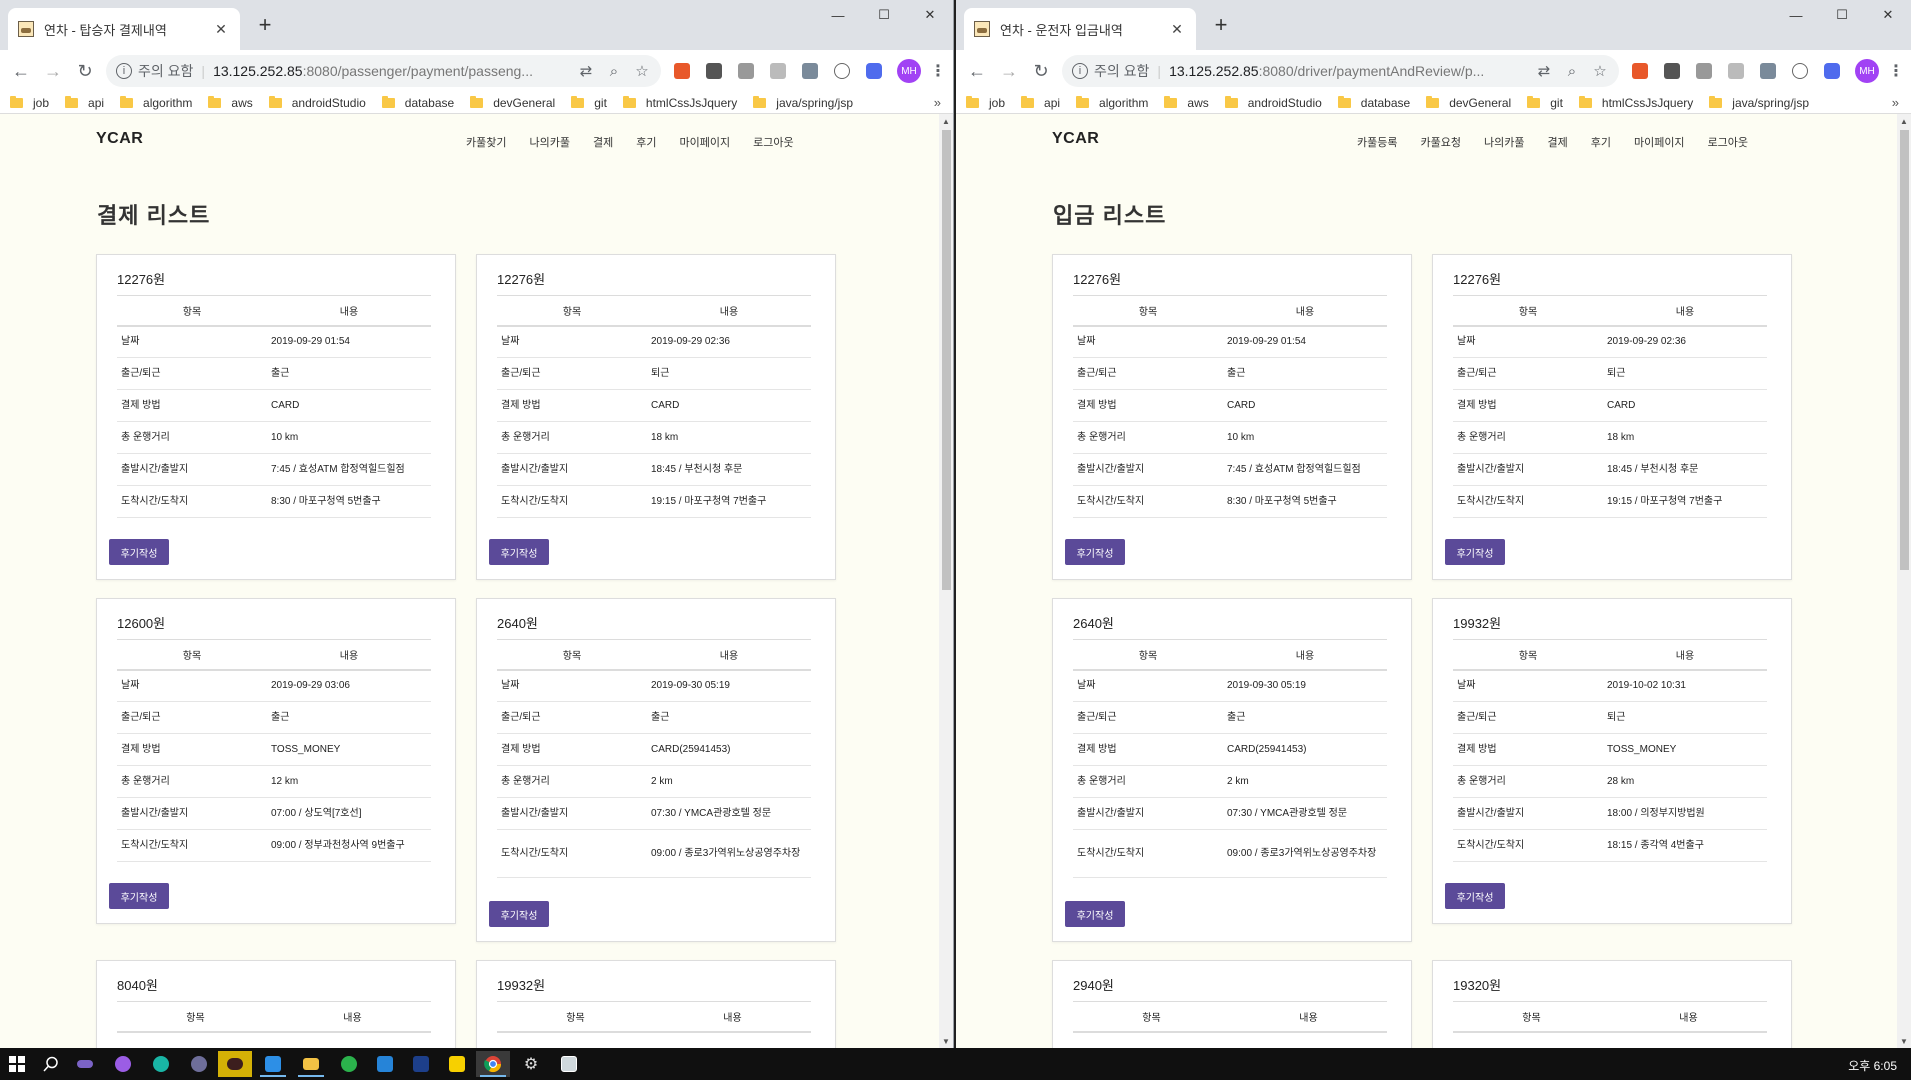 The image size is (1911, 1080). What do you see at coordinates (1867, 71) in the screenshot?
I see `profile-avatar: MH` at bounding box center [1867, 71].